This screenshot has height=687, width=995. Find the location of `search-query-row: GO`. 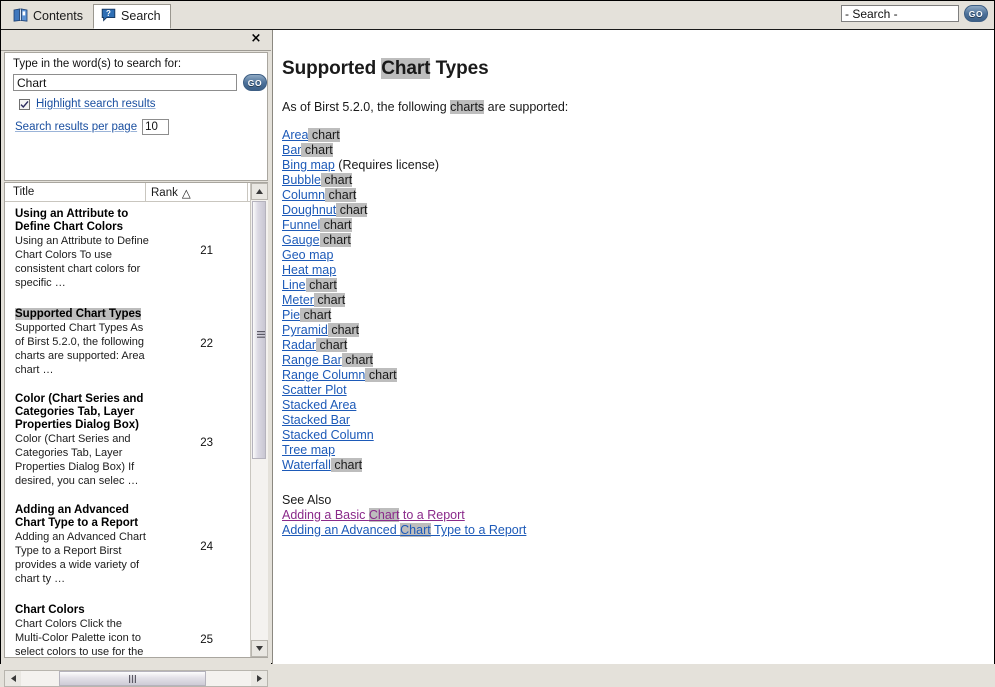

search-query-row: GO is located at coordinates (140, 82).